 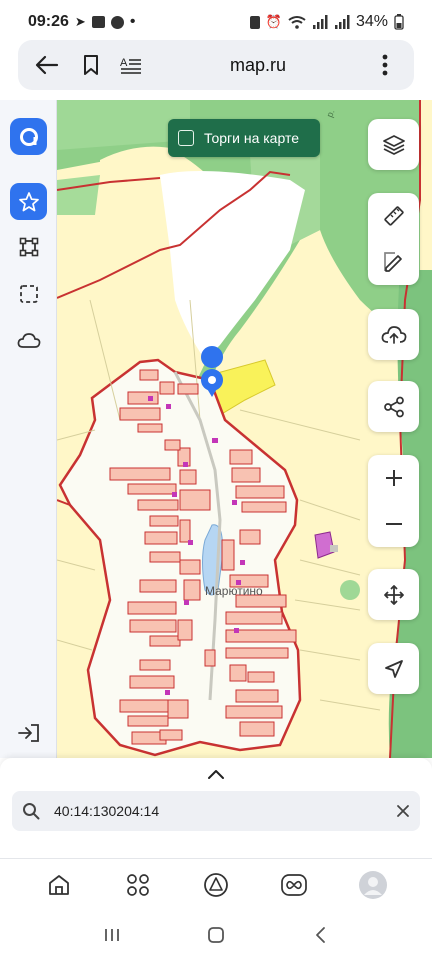 I want to click on home-square-icon, so click(x=216, y=935).